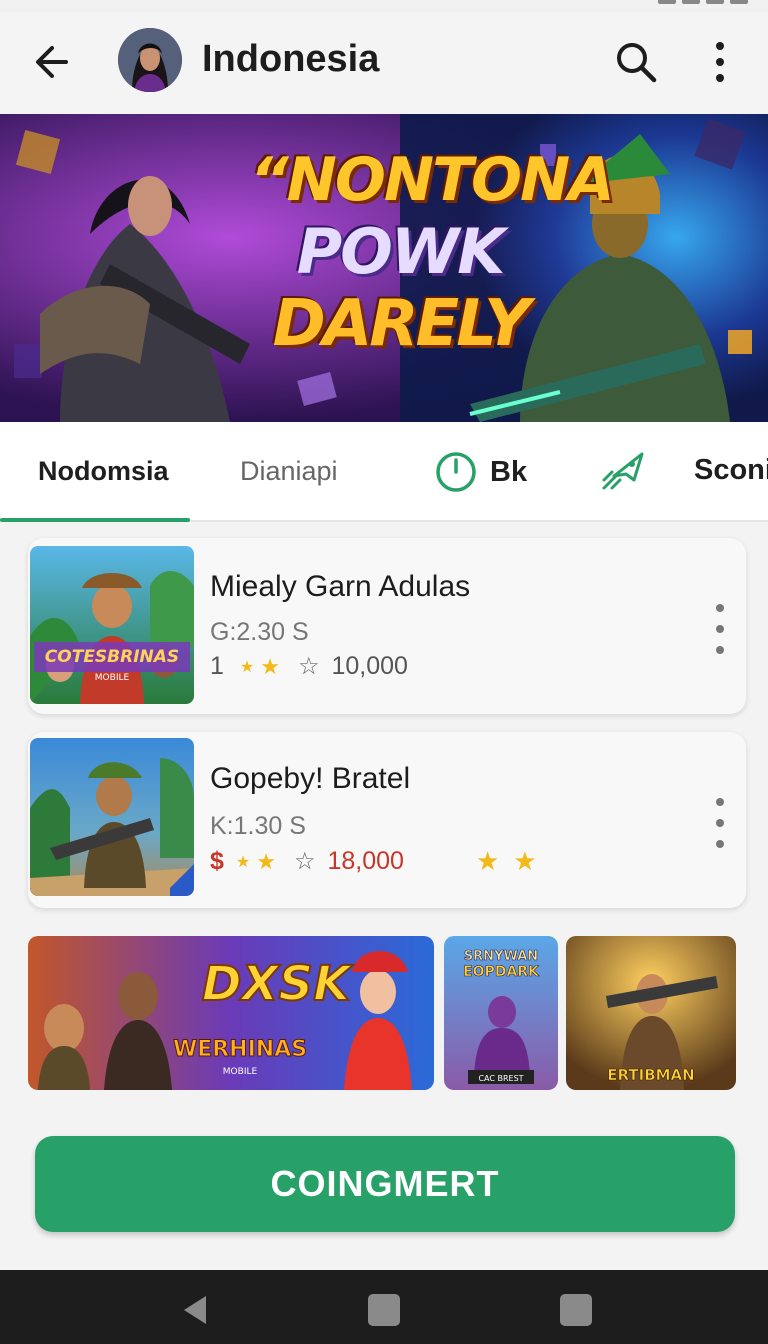  What do you see at coordinates (112, 817) in the screenshot?
I see `game-thumbnail` at bounding box center [112, 817].